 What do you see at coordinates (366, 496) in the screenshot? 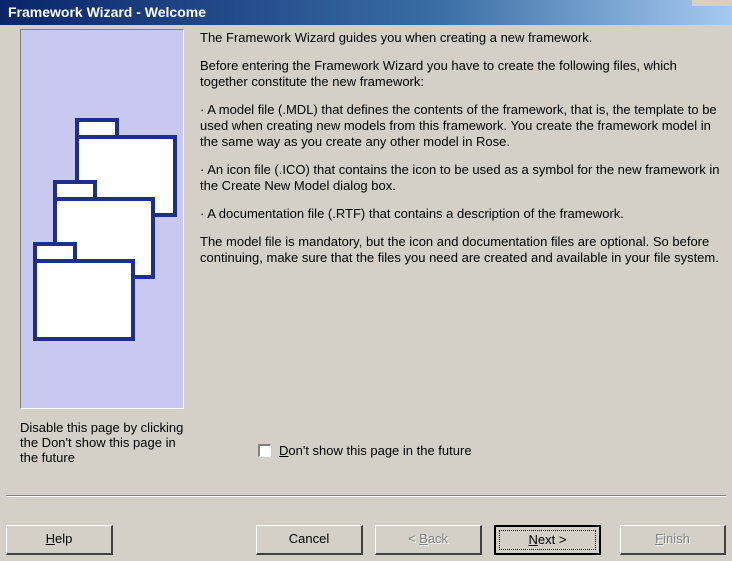
I see `button-separator` at bounding box center [366, 496].